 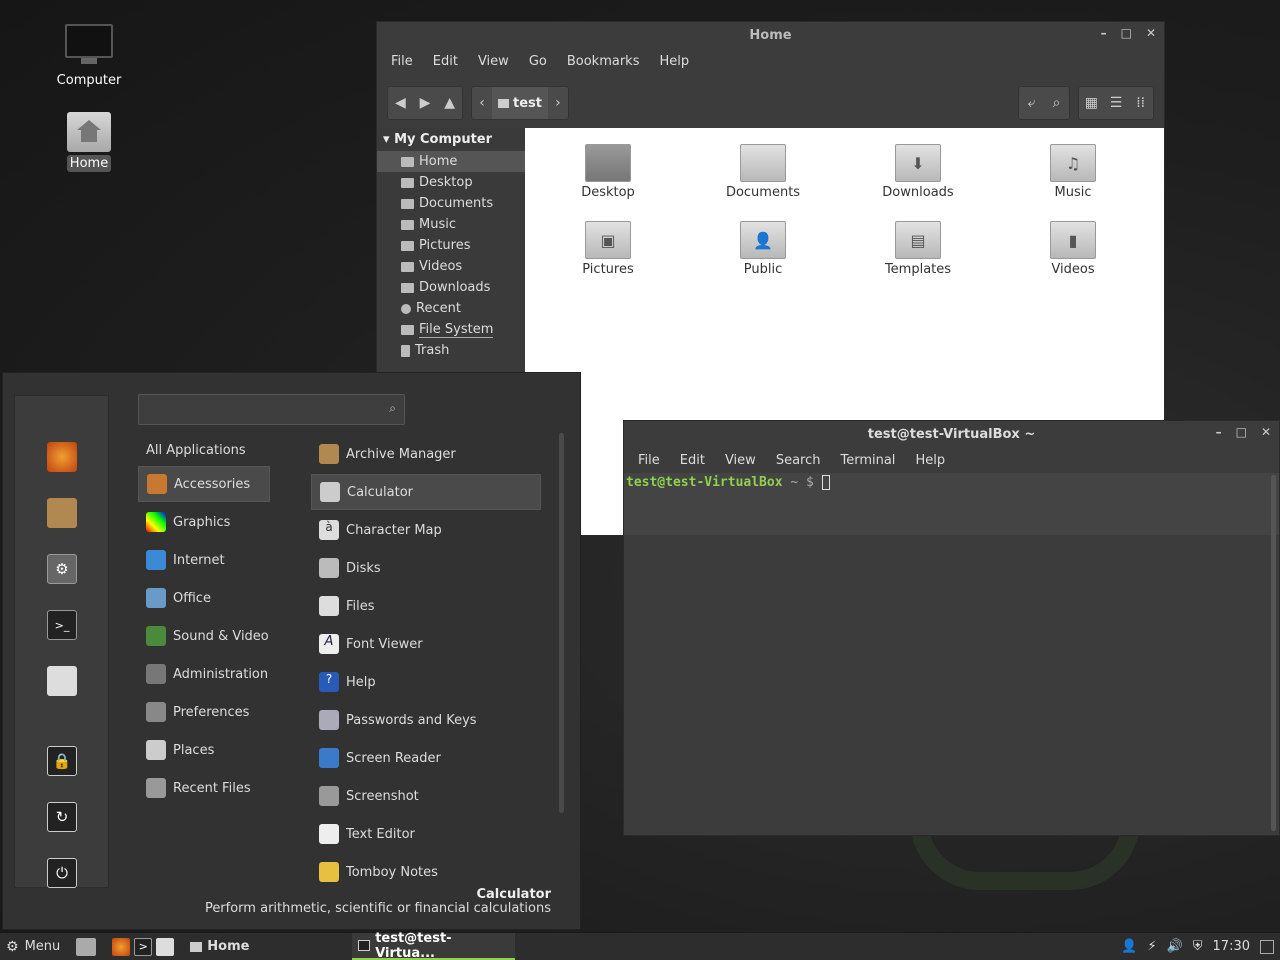 I want to click on sidebar-item-trash: Trash, so click(x=451, y=350).